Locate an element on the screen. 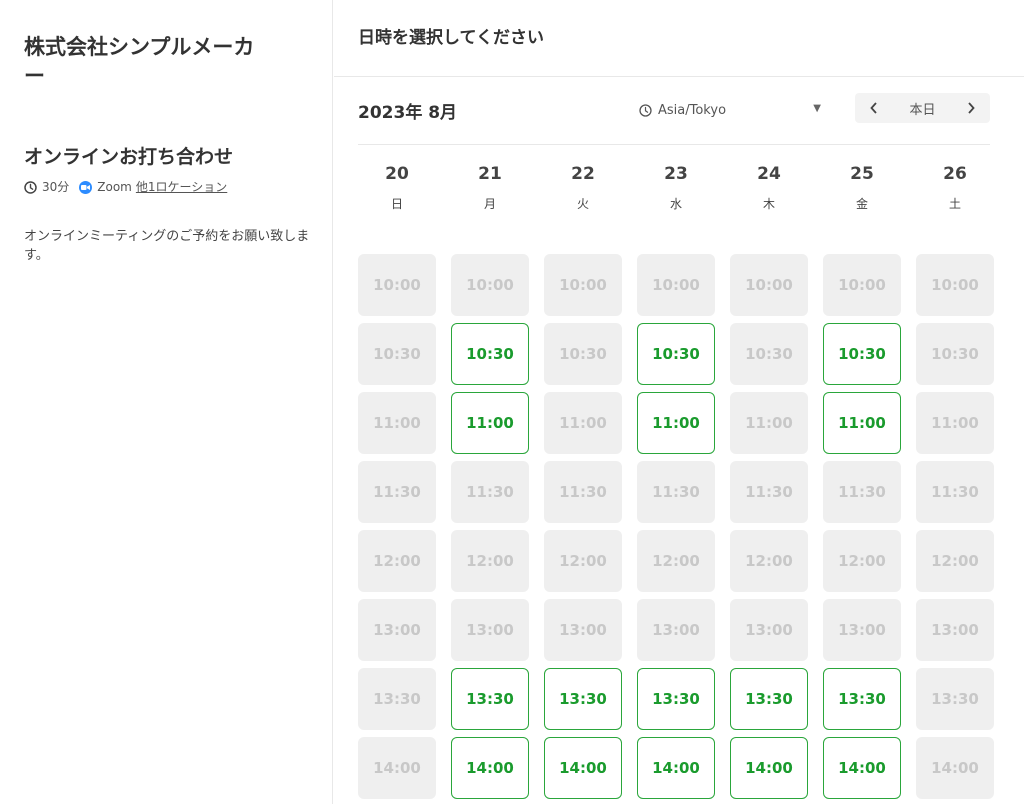  day-header: 23 水 is located at coordinates (676, 186).